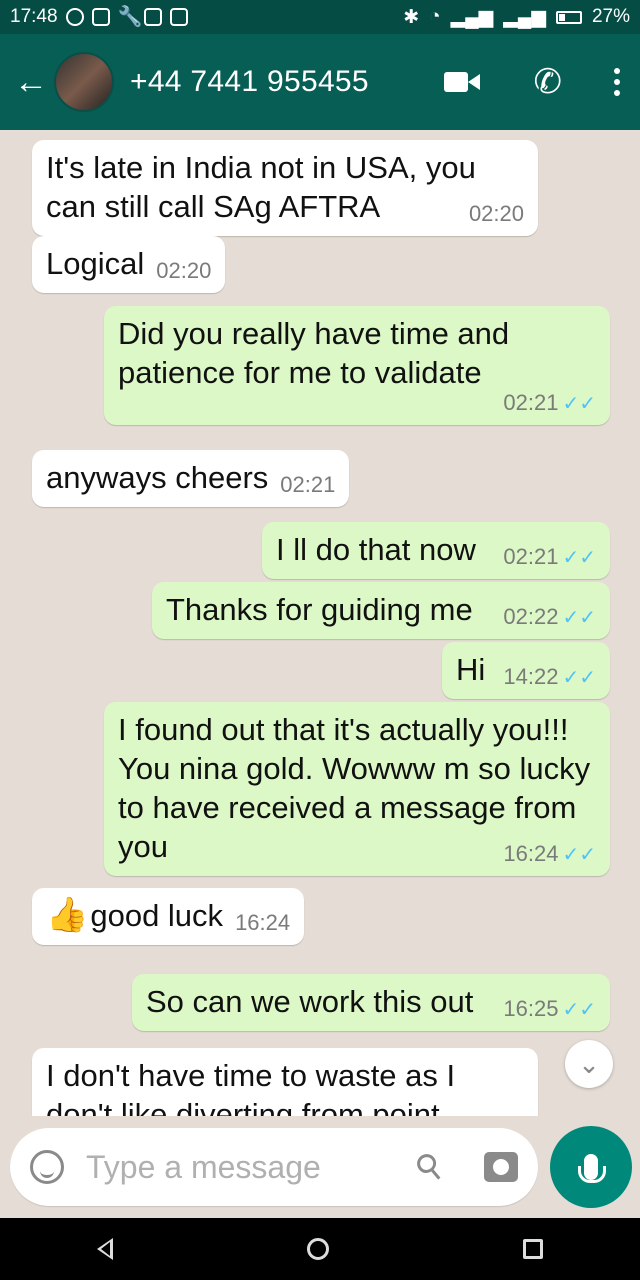 This screenshot has width=640, height=1280. Describe the element at coordinates (435, 16) in the screenshot. I see `wifi-icon: ◔` at that location.